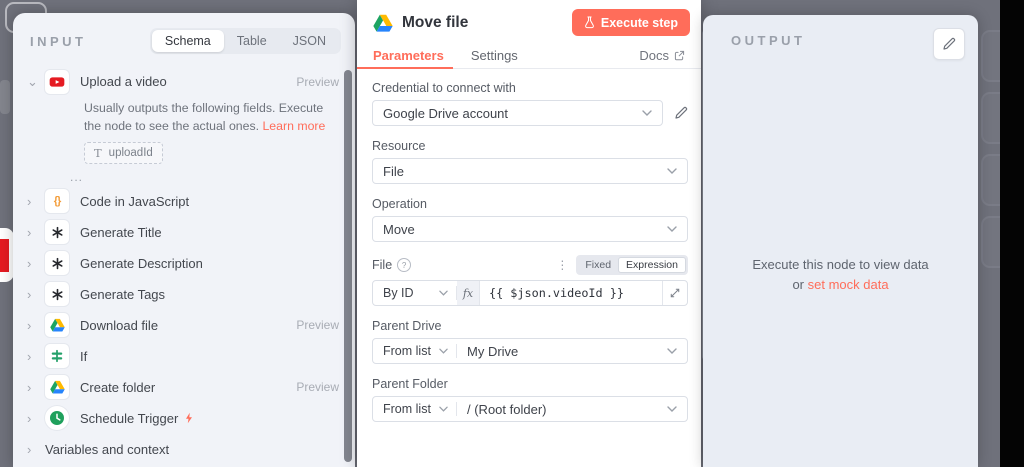  I want to click on schema-item-generate-title: › Generate Title, so click(184, 232).